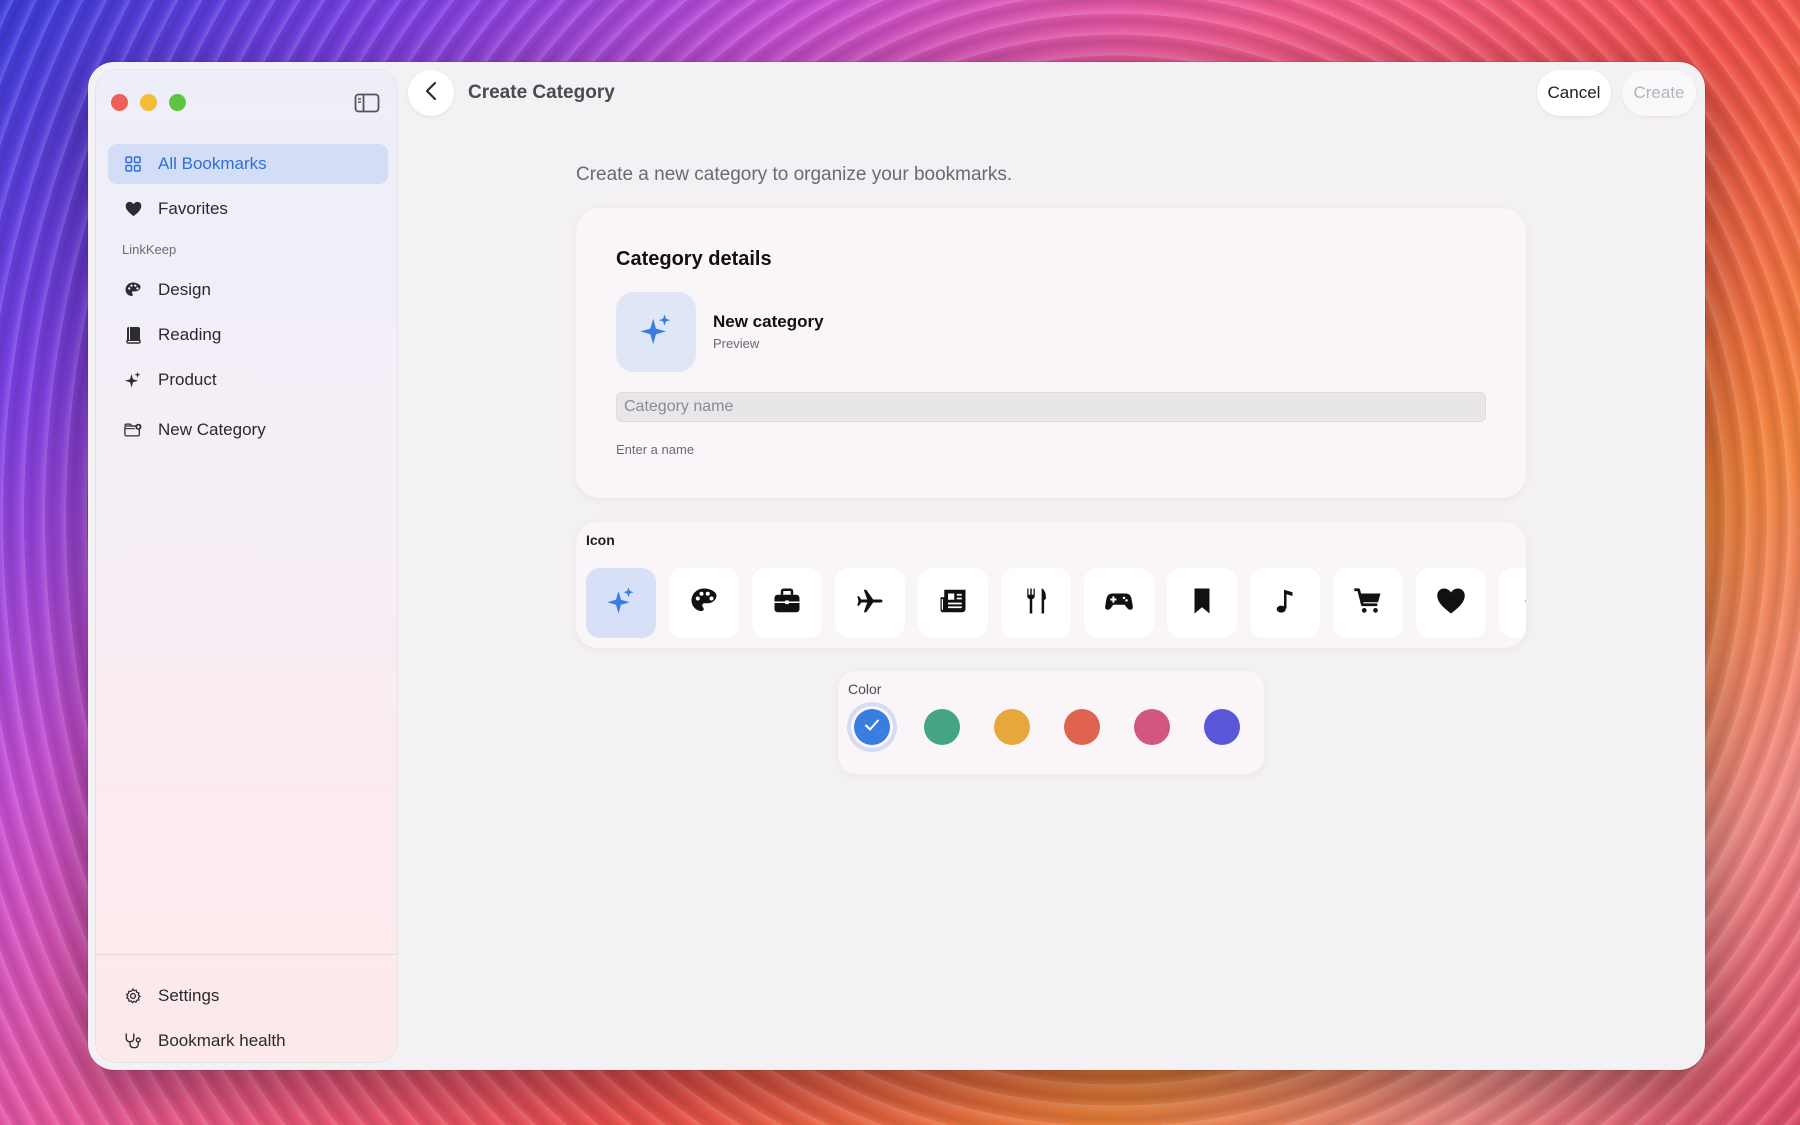  I want to click on color-swatch-blue, so click(872, 727).